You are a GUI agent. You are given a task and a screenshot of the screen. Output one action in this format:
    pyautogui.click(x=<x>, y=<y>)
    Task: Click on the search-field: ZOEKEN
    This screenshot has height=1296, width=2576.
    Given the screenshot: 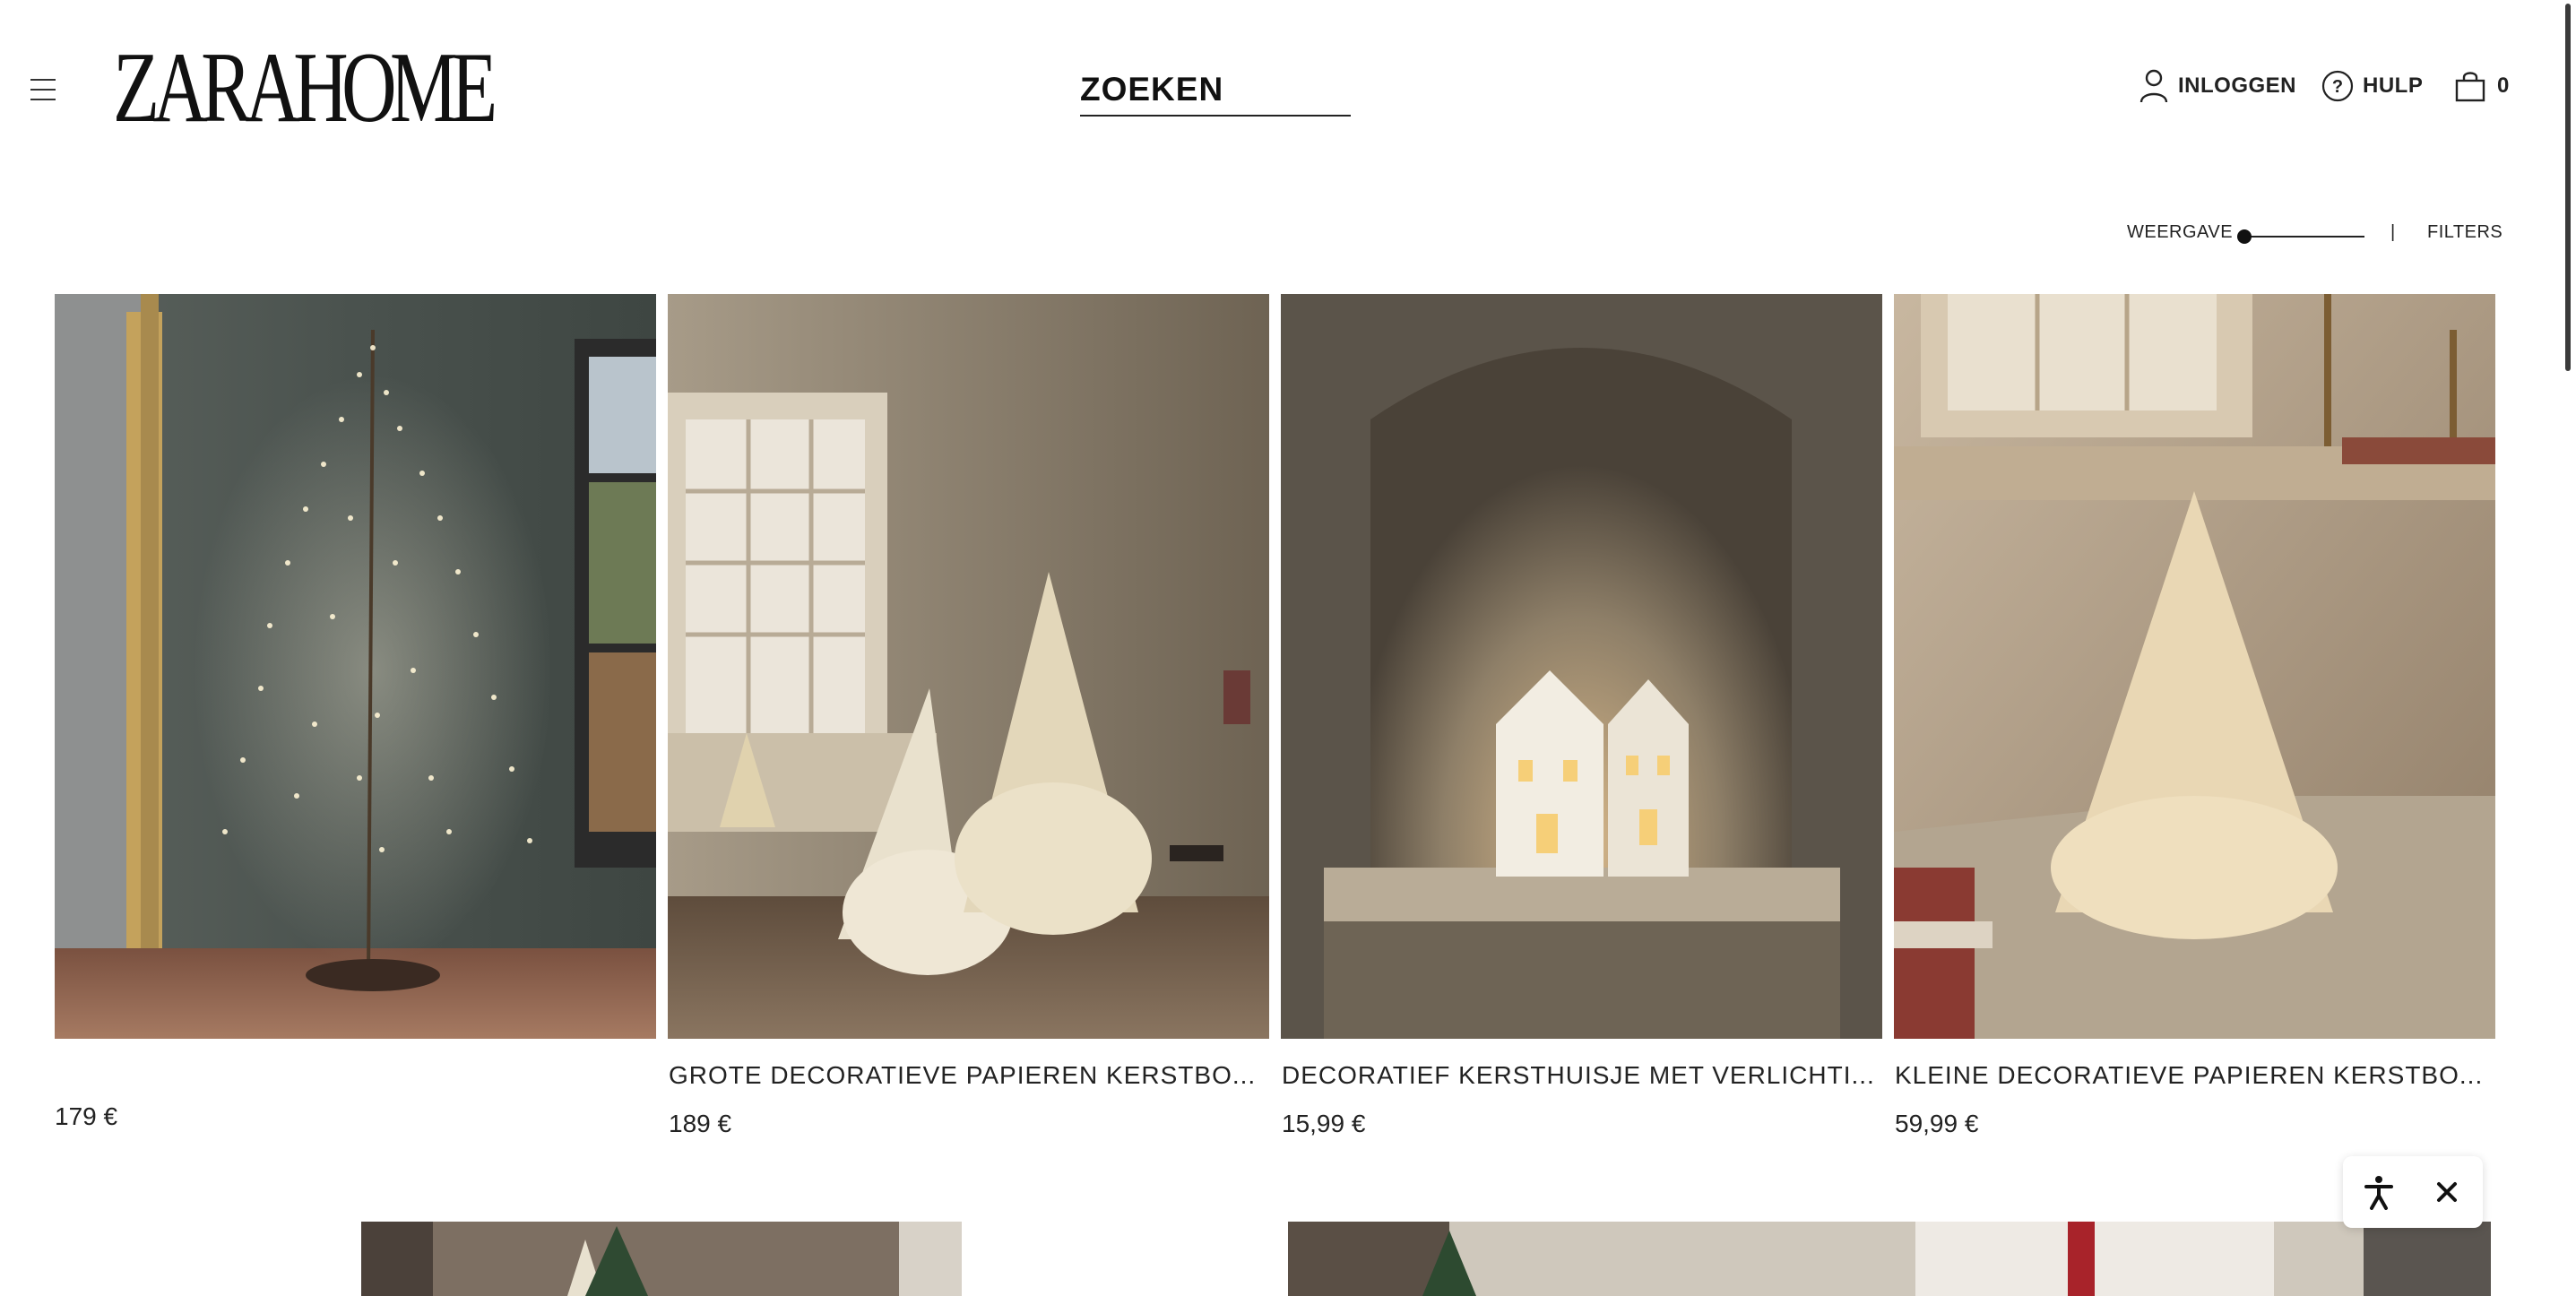 What is the action you would take?
    pyautogui.click(x=1215, y=93)
    